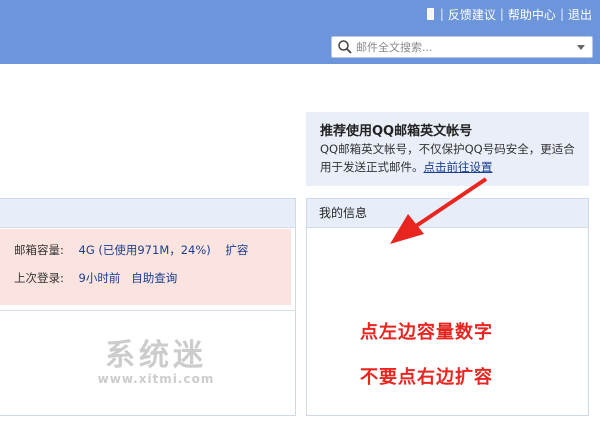 The width and height of the screenshot is (600, 426). What do you see at coordinates (458, 167) in the screenshot?
I see `promo-settings-link: 点击前往设置` at bounding box center [458, 167].